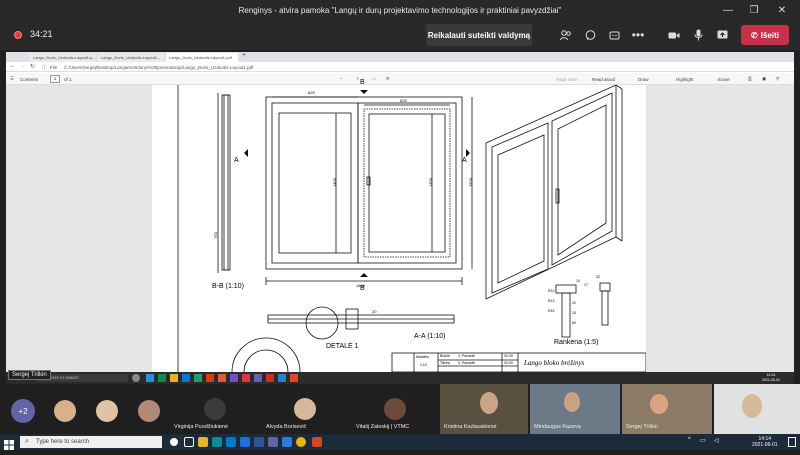 The width and height of the screenshot is (800, 455). What do you see at coordinates (9, 443) in the screenshot?
I see `windows-start-icon` at bounding box center [9, 443].